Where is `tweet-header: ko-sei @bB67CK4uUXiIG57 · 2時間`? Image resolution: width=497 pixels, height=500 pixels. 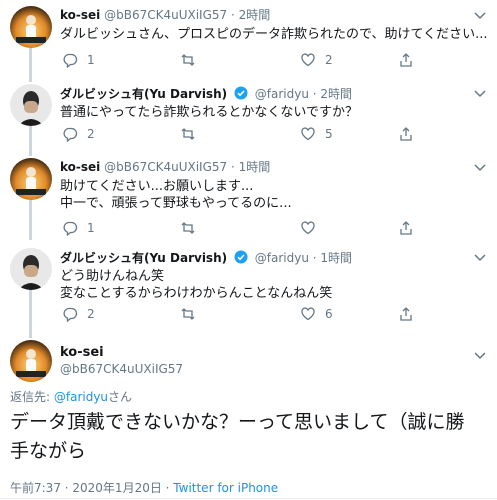
tweet-header: ko-sei @bB67CK4uUXiIG57 · 2時間 is located at coordinates (165, 15).